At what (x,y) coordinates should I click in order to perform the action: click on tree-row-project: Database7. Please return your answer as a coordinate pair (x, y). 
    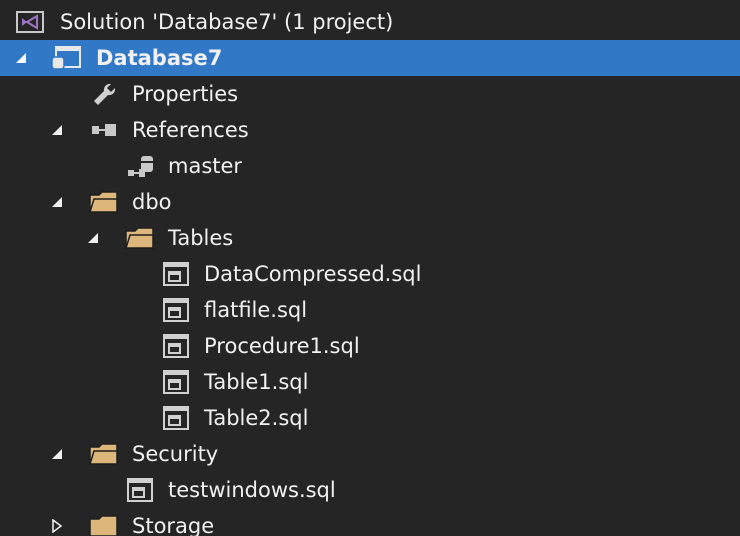
    Looking at the image, I should click on (370, 58).